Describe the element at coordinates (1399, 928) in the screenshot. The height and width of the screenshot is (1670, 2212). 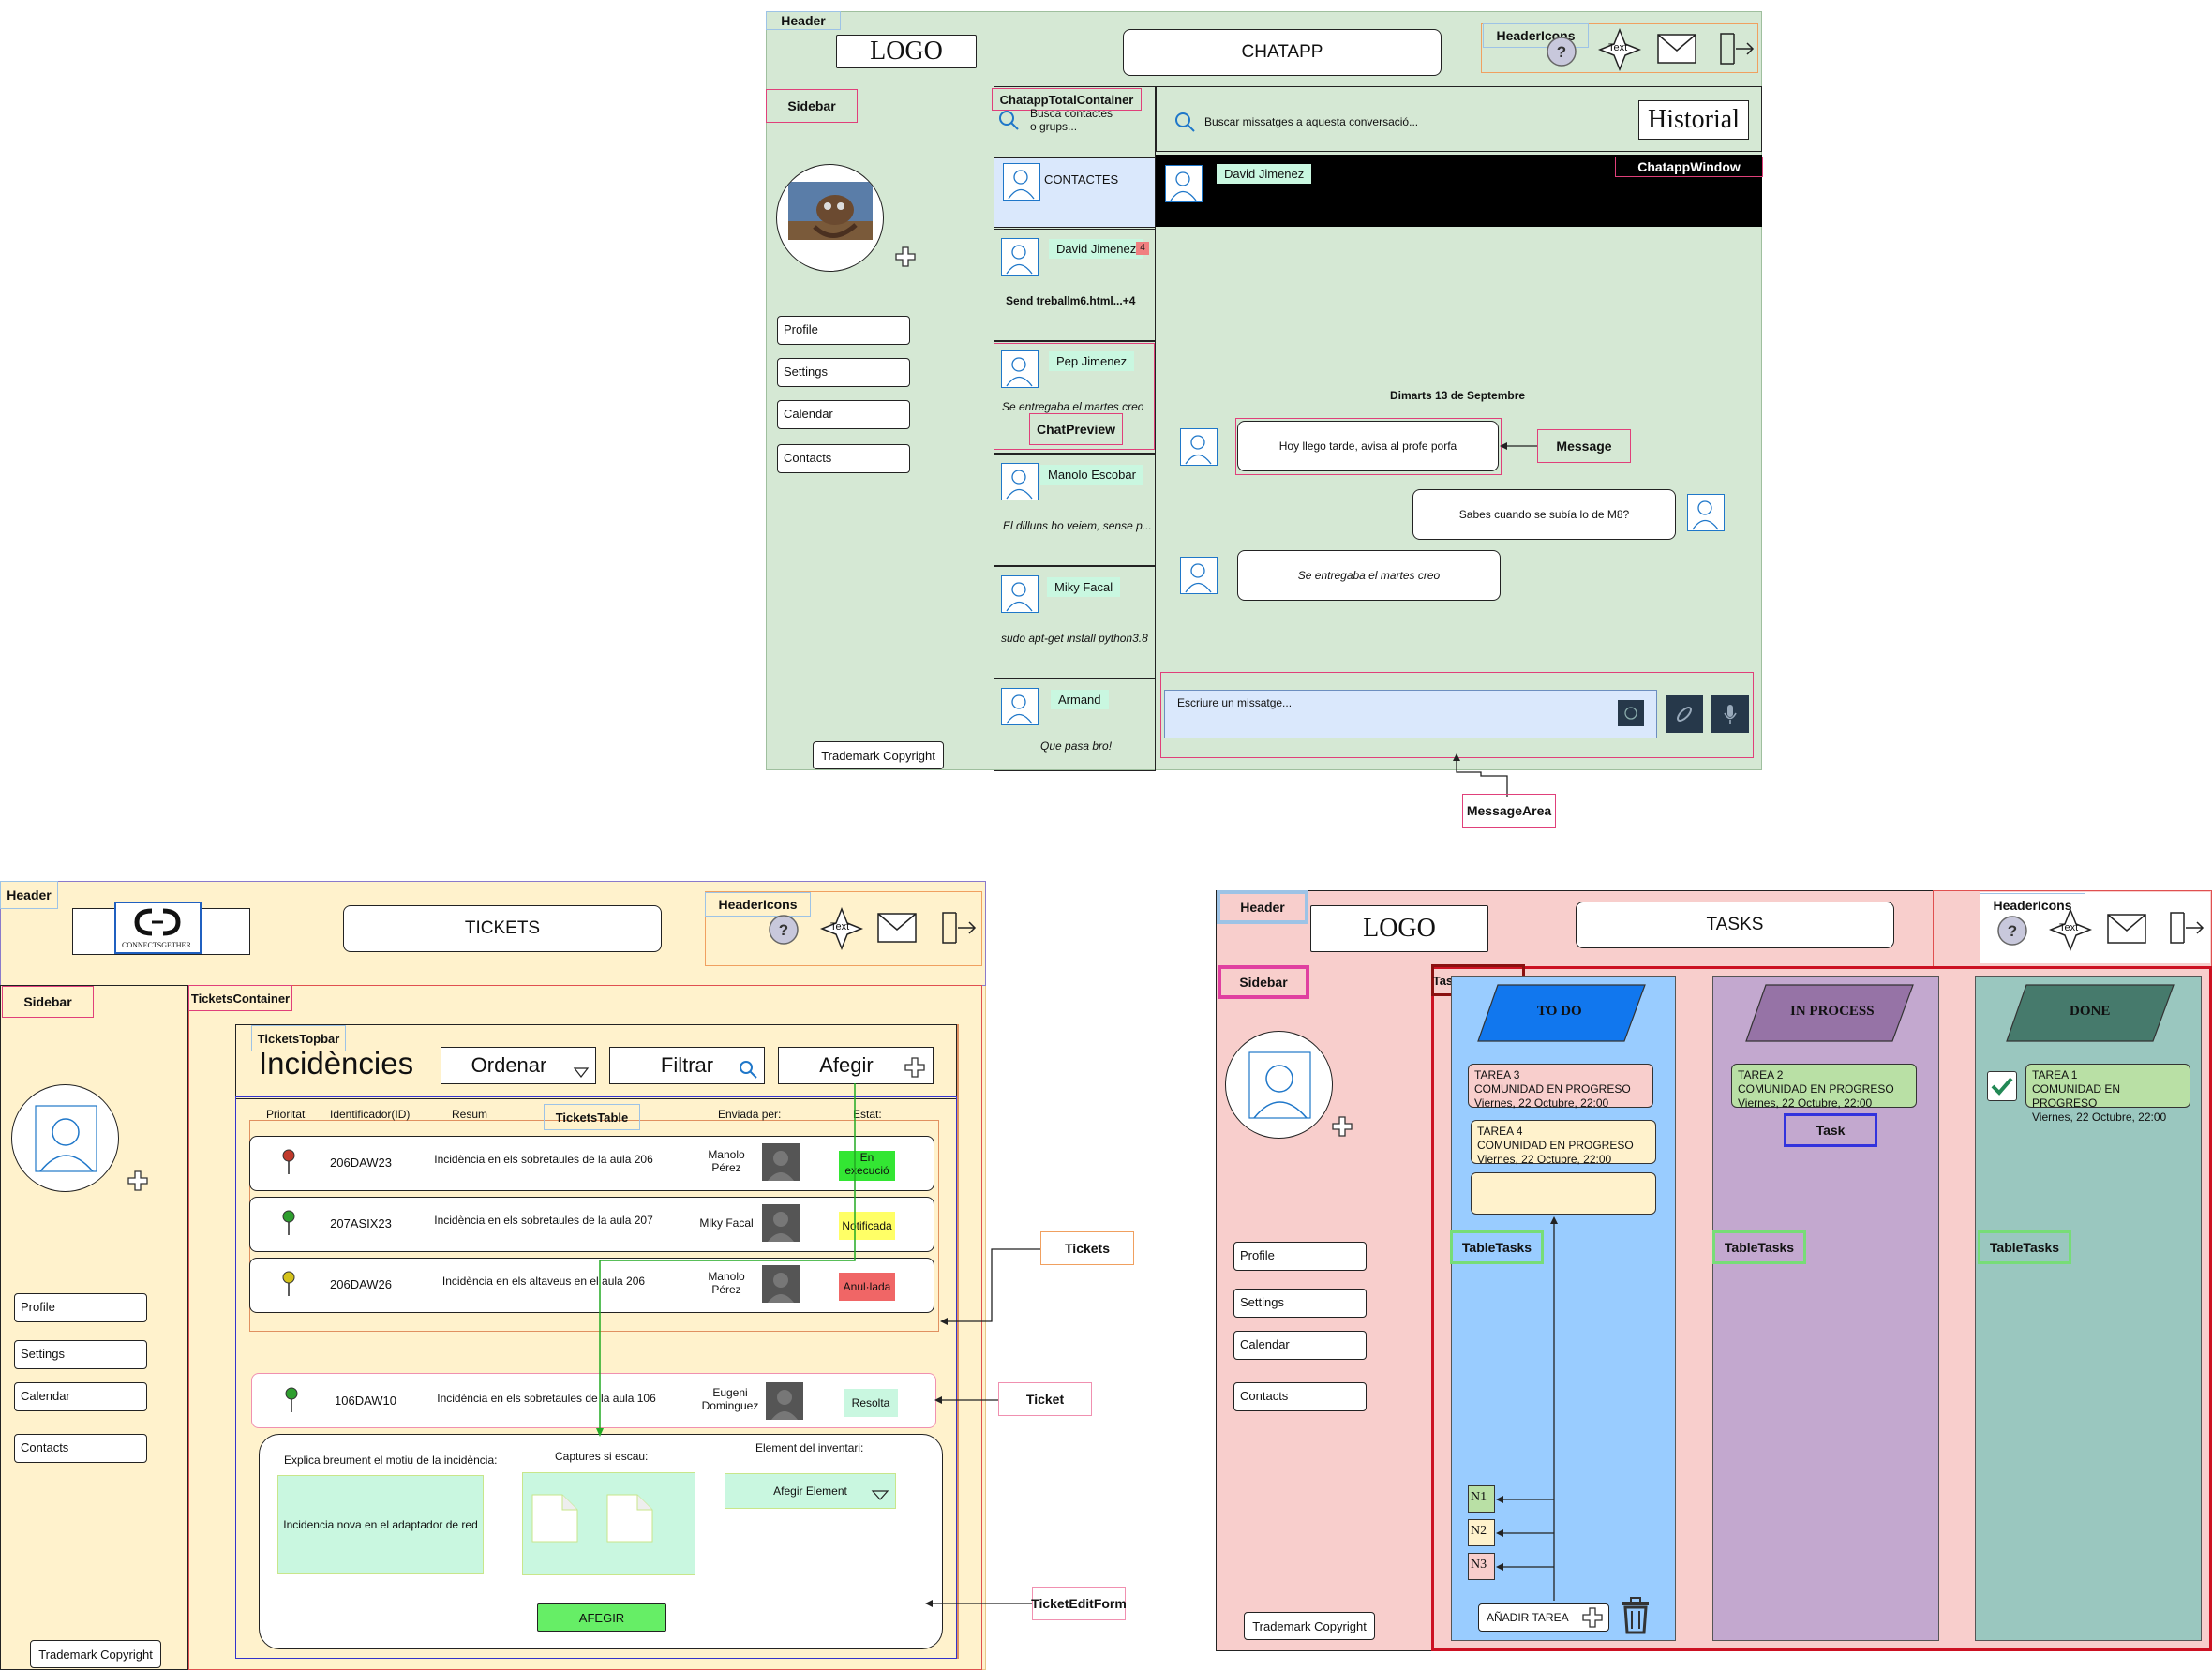
I see `tasks-logo: LOGO` at that location.